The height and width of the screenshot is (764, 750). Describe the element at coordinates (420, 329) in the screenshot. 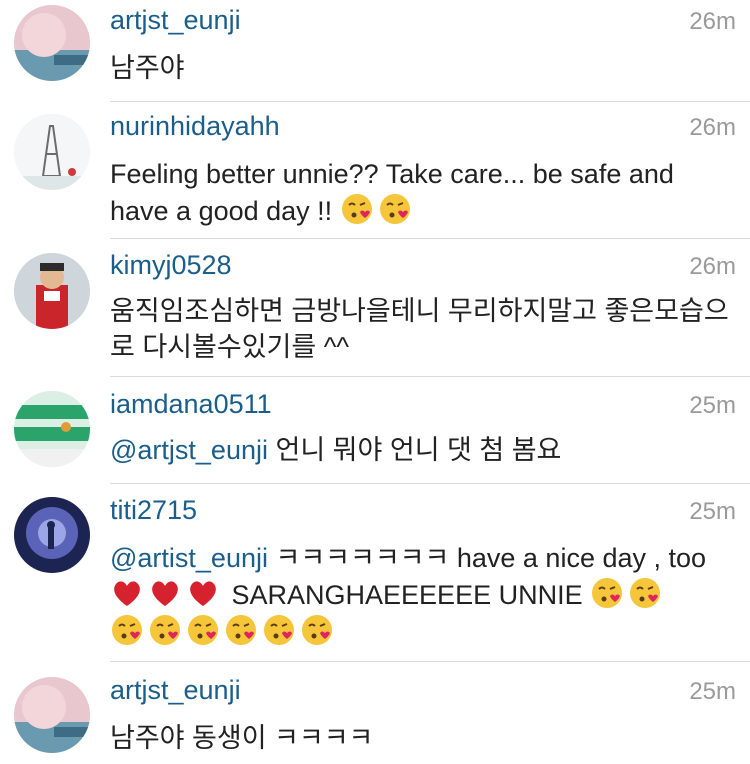

I see `comment-text: 움직임조심하면 금방나을테니 무리하지말고 좋은모습으 로 다시볼수있기를 ^^` at that location.